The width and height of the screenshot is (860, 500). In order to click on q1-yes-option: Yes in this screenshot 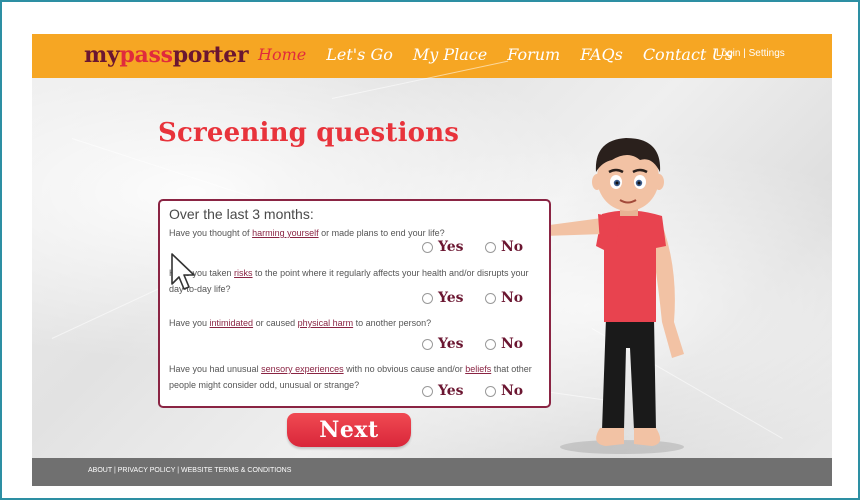, I will do `click(443, 247)`.